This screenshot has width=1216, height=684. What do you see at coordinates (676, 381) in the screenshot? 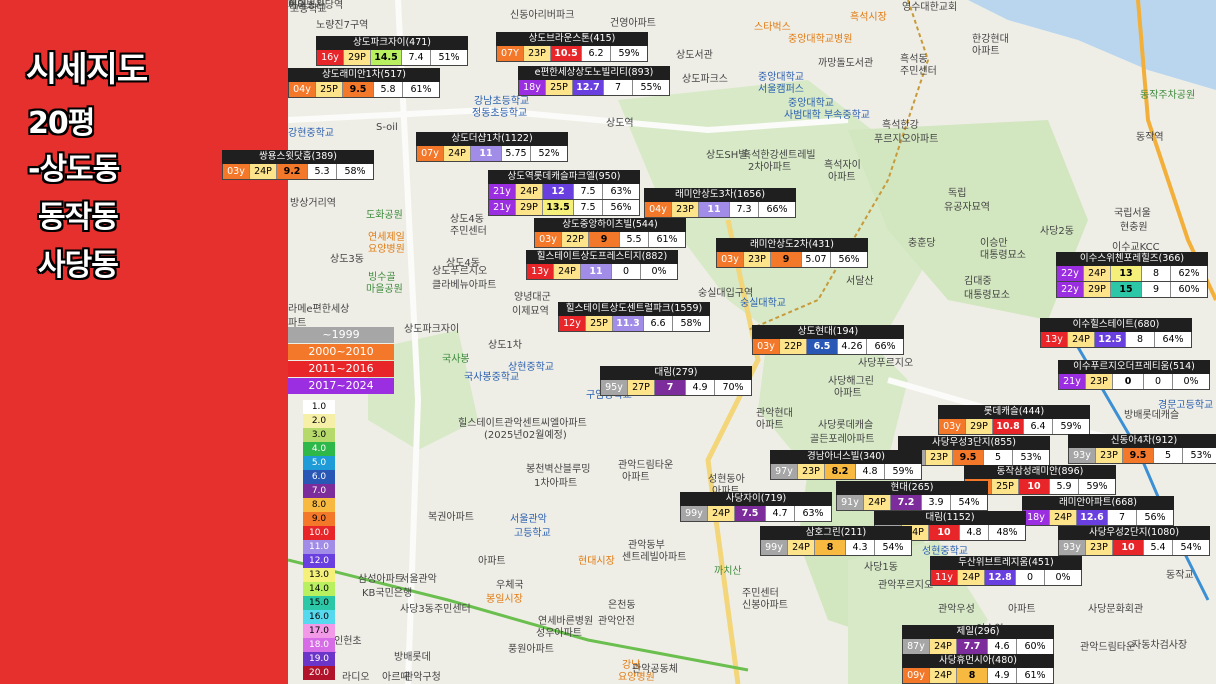
I see `complex-tag: 대림(279) 95y 27P 7 4.9 70%` at bounding box center [676, 381].